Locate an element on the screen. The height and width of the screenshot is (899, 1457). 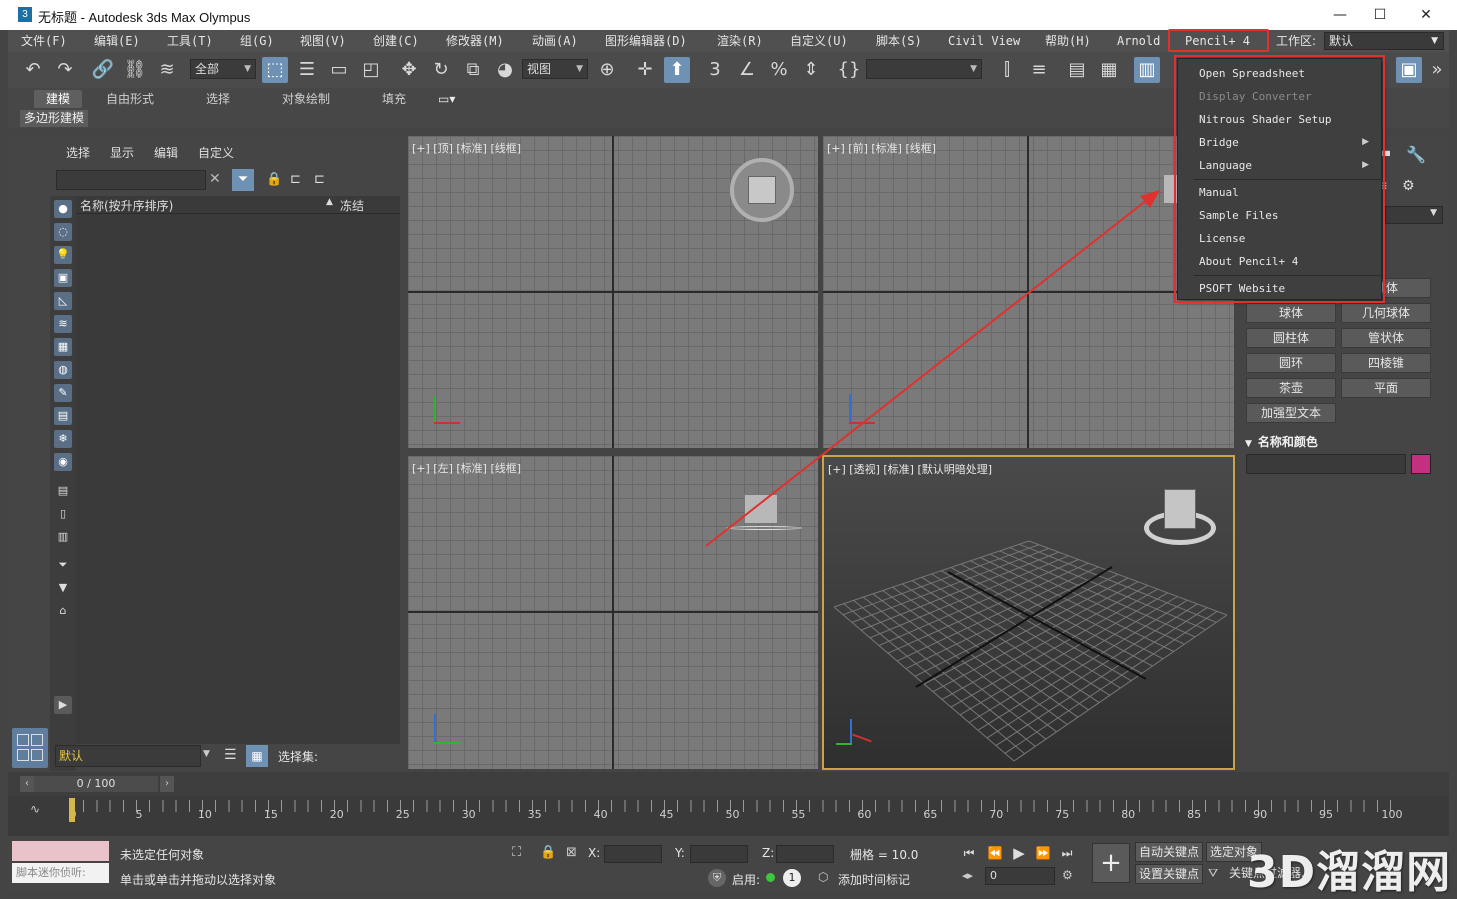
z-coordinate-input is located at coordinates (805, 854).